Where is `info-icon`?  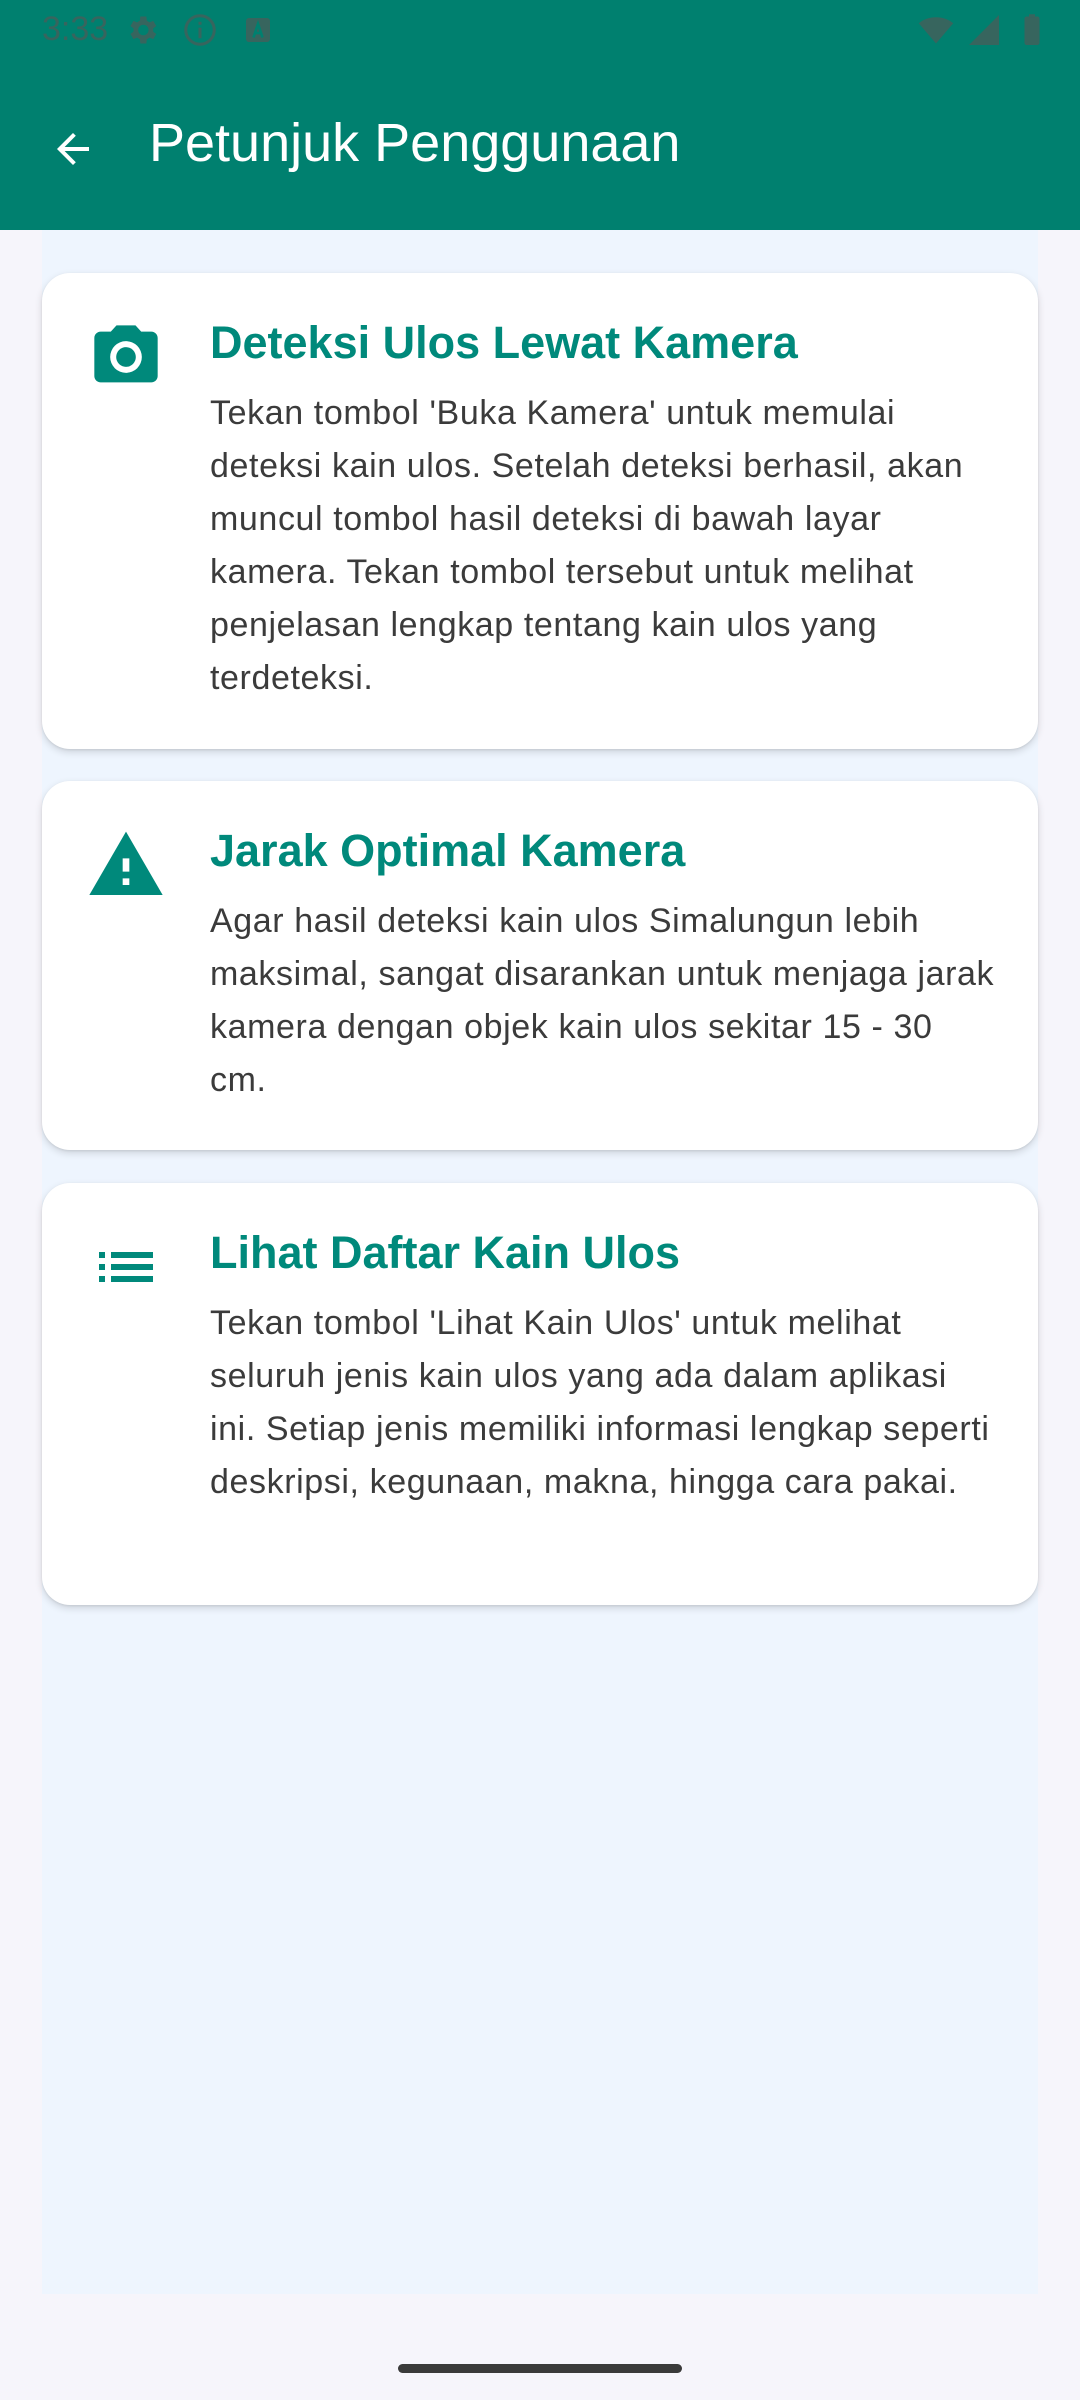
info-icon is located at coordinates (200, 30).